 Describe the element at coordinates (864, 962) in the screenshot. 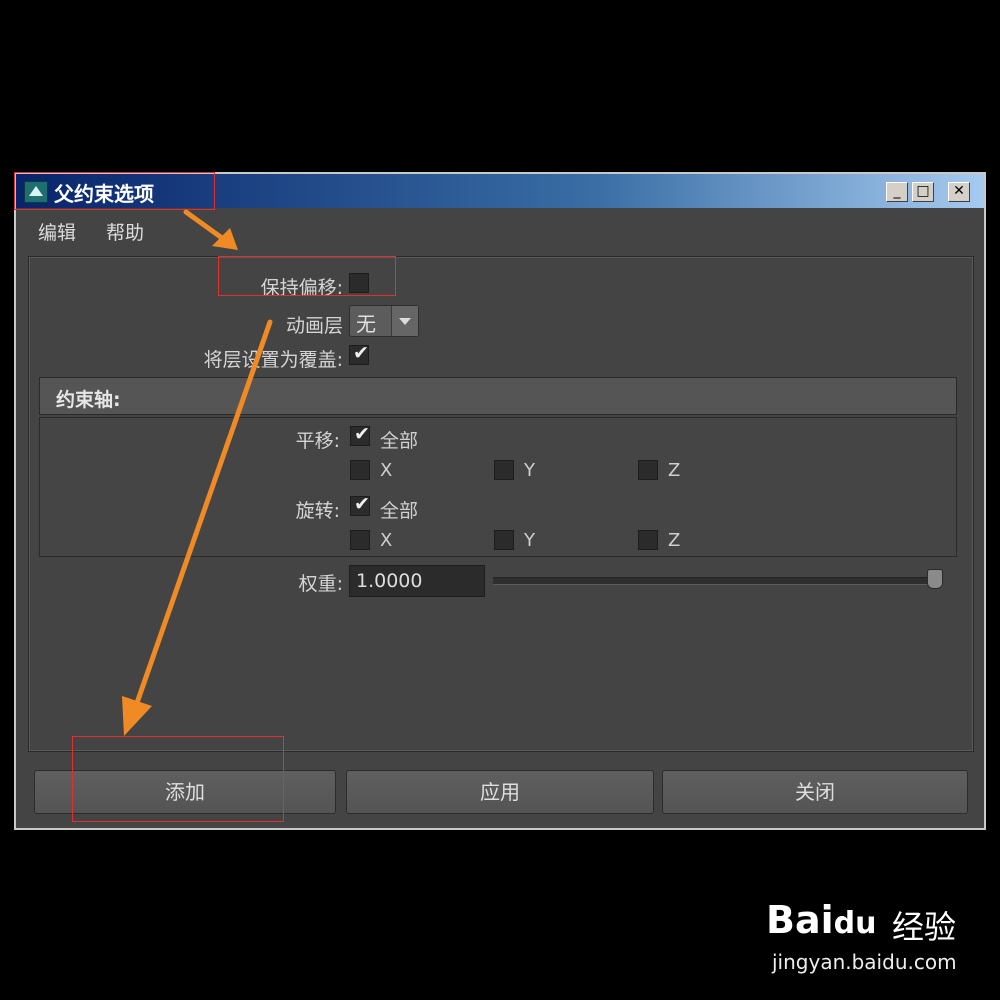

I see `watermark-url: jingyan.baidu.com` at that location.